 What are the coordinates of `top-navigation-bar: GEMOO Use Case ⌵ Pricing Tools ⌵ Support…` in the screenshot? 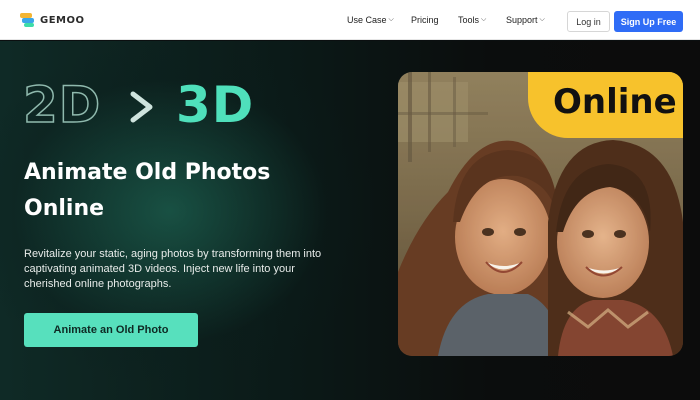 It's located at (350, 20).